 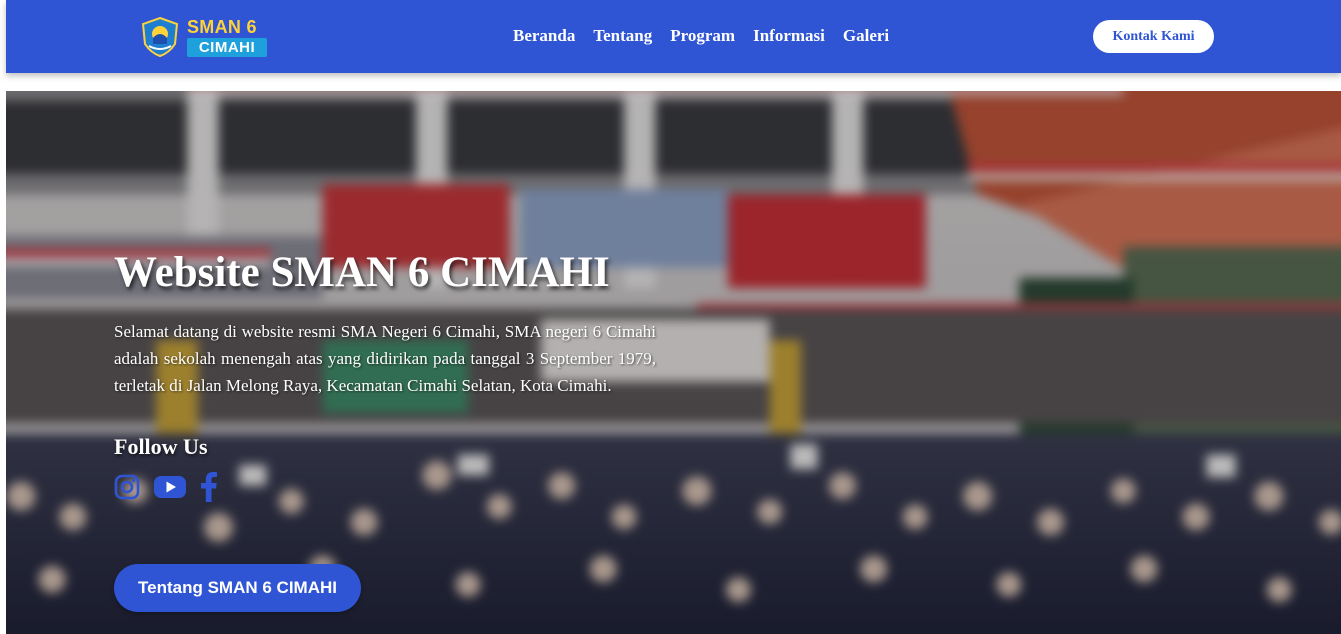 What do you see at coordinates (222, 27) in the screenshot?
I see `logo-text-top: SMAN 6` at bounding box center [222, 27].